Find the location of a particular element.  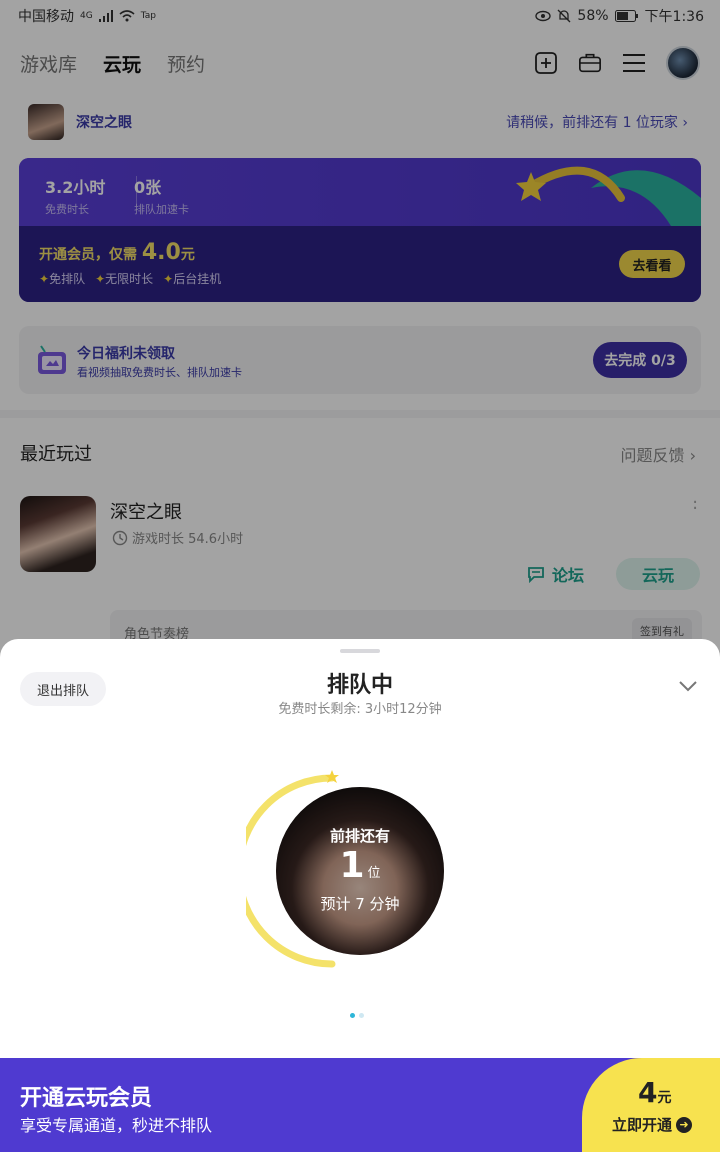

page-indicator is located at coordinates (357, 1015).